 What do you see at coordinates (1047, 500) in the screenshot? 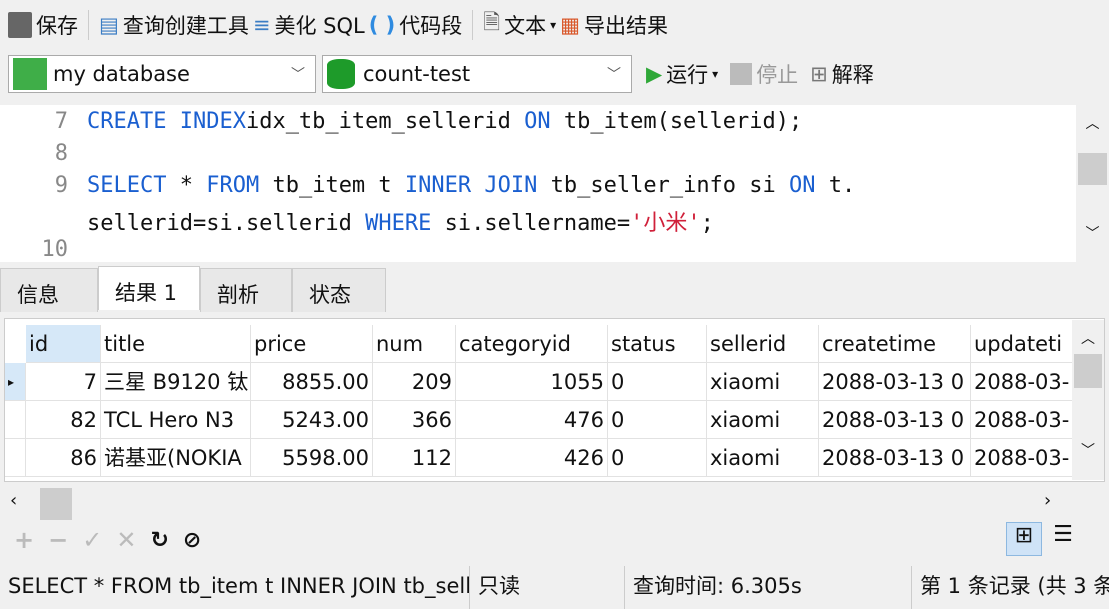
I see `scroll-right-icon: ›` at bounding box center [1047, 500].